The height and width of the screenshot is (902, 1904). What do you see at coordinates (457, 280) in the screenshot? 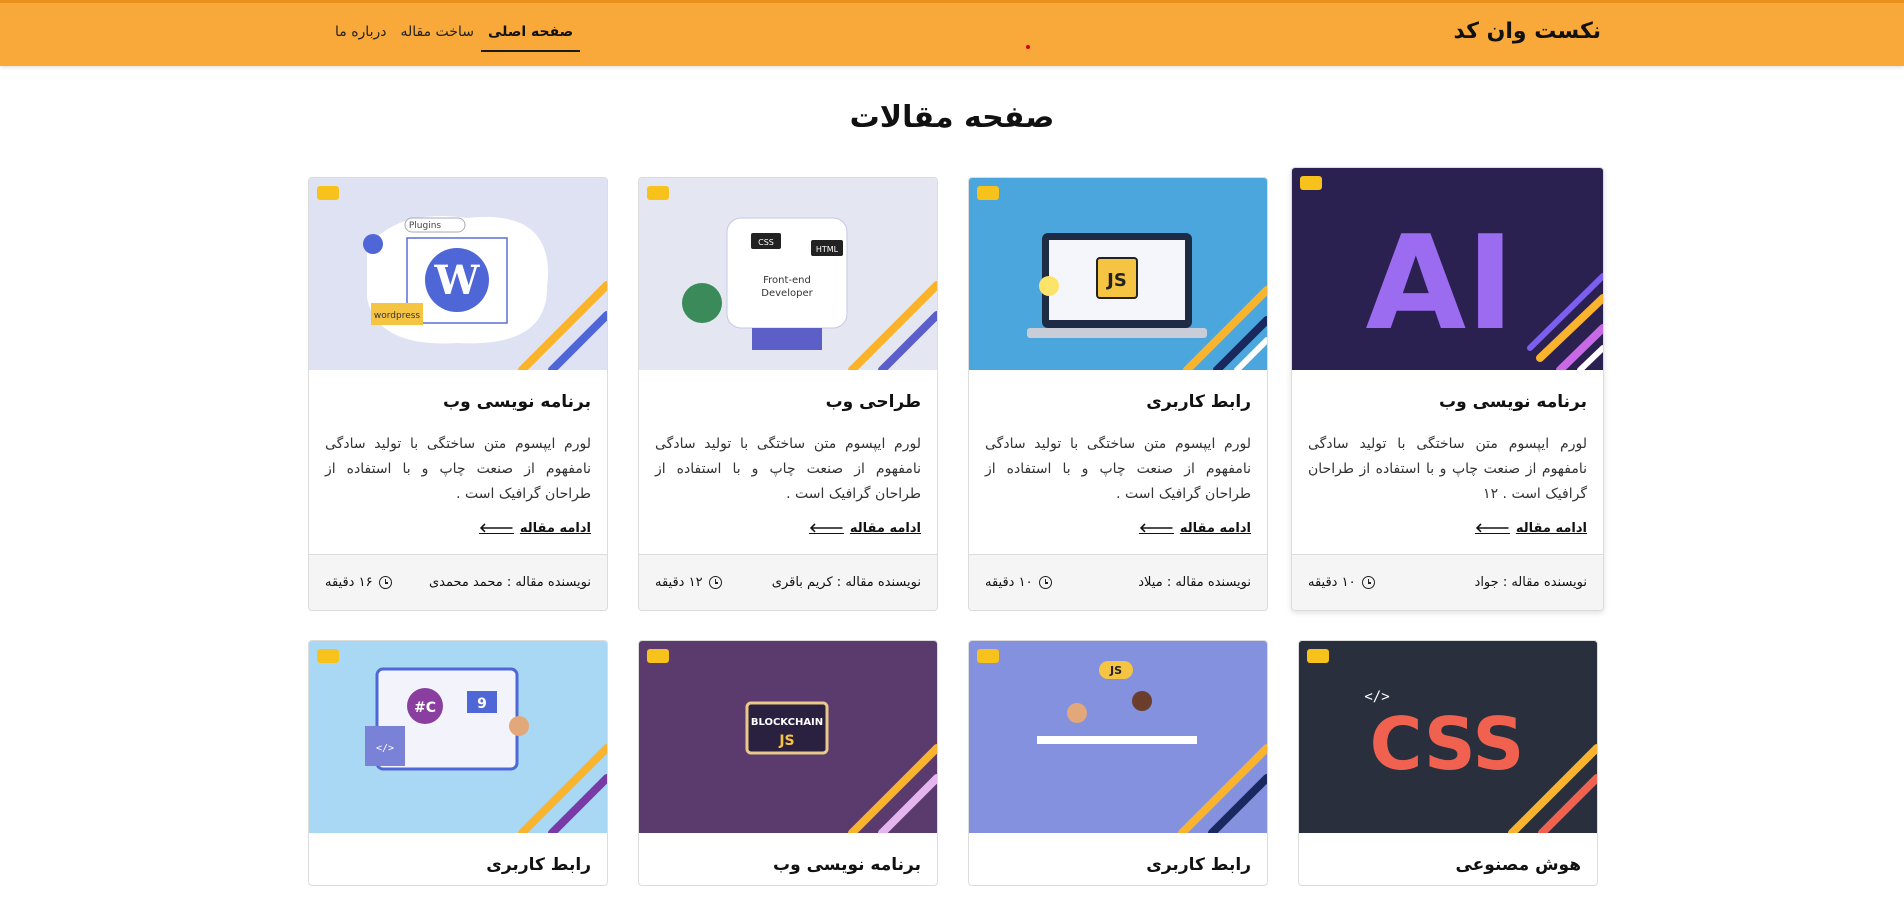
I see `svg-text: W` at bounding box center [457, 280].